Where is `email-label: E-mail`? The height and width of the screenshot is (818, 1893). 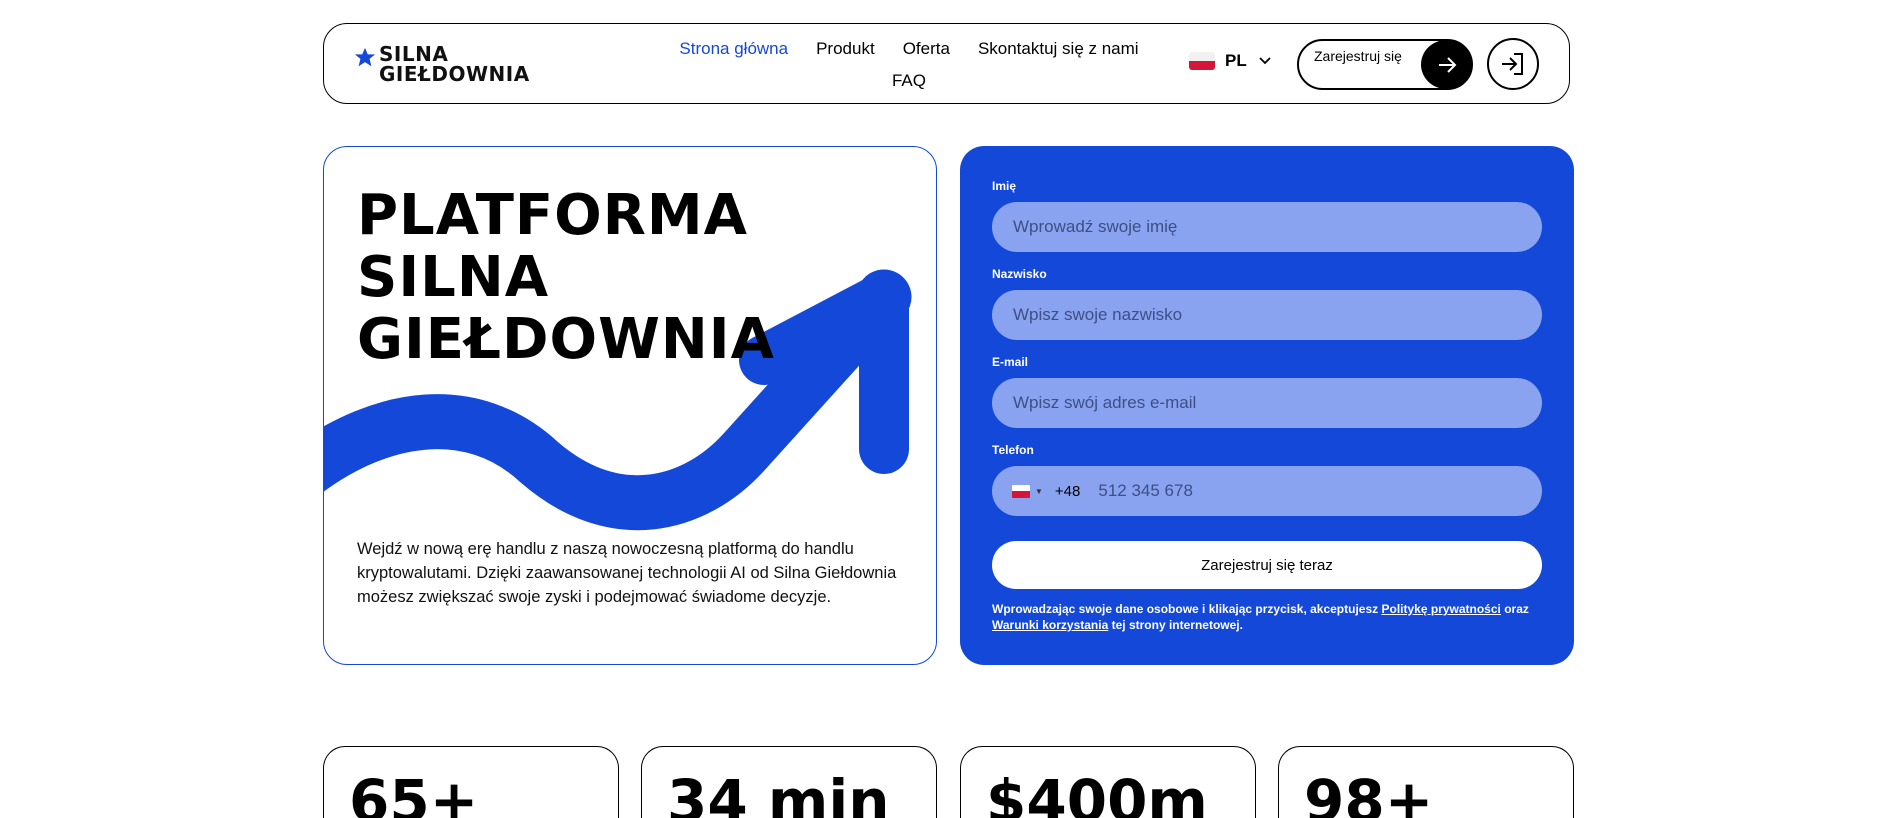 email-label: E-mail is located at coordinates (1010, 362).